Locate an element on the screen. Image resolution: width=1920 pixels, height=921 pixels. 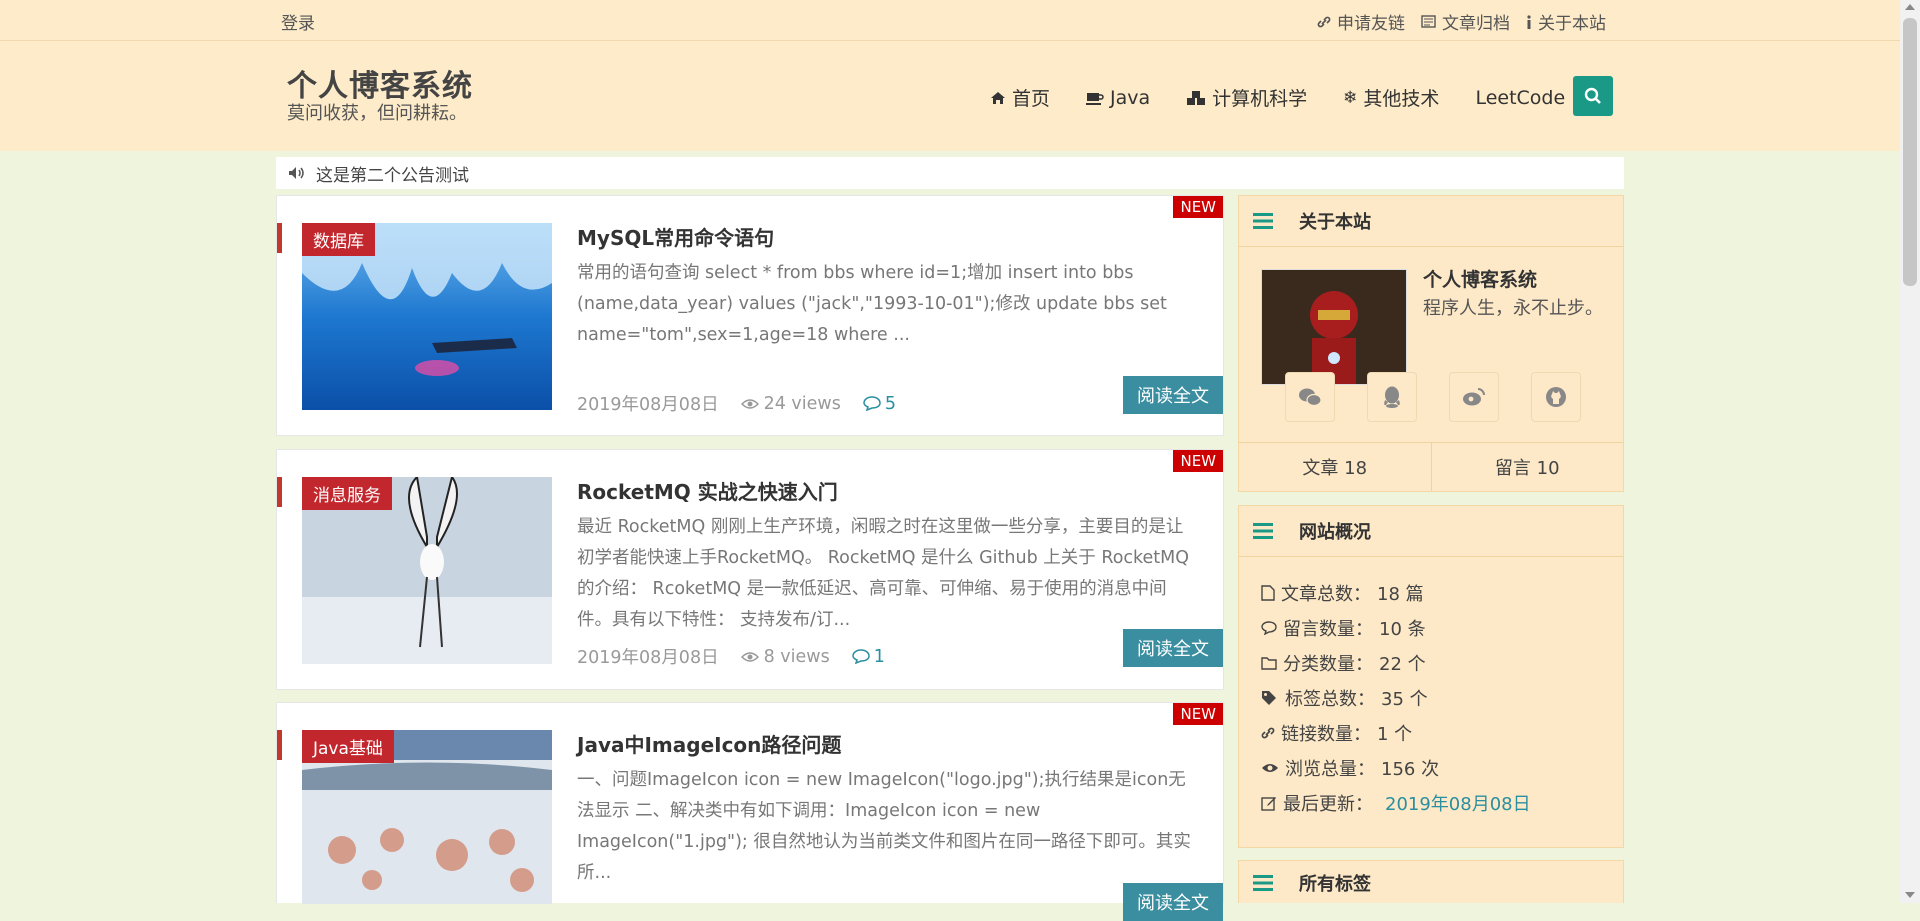
overview-value: 2019年08月08日 is located at coordinates (1458, 804).